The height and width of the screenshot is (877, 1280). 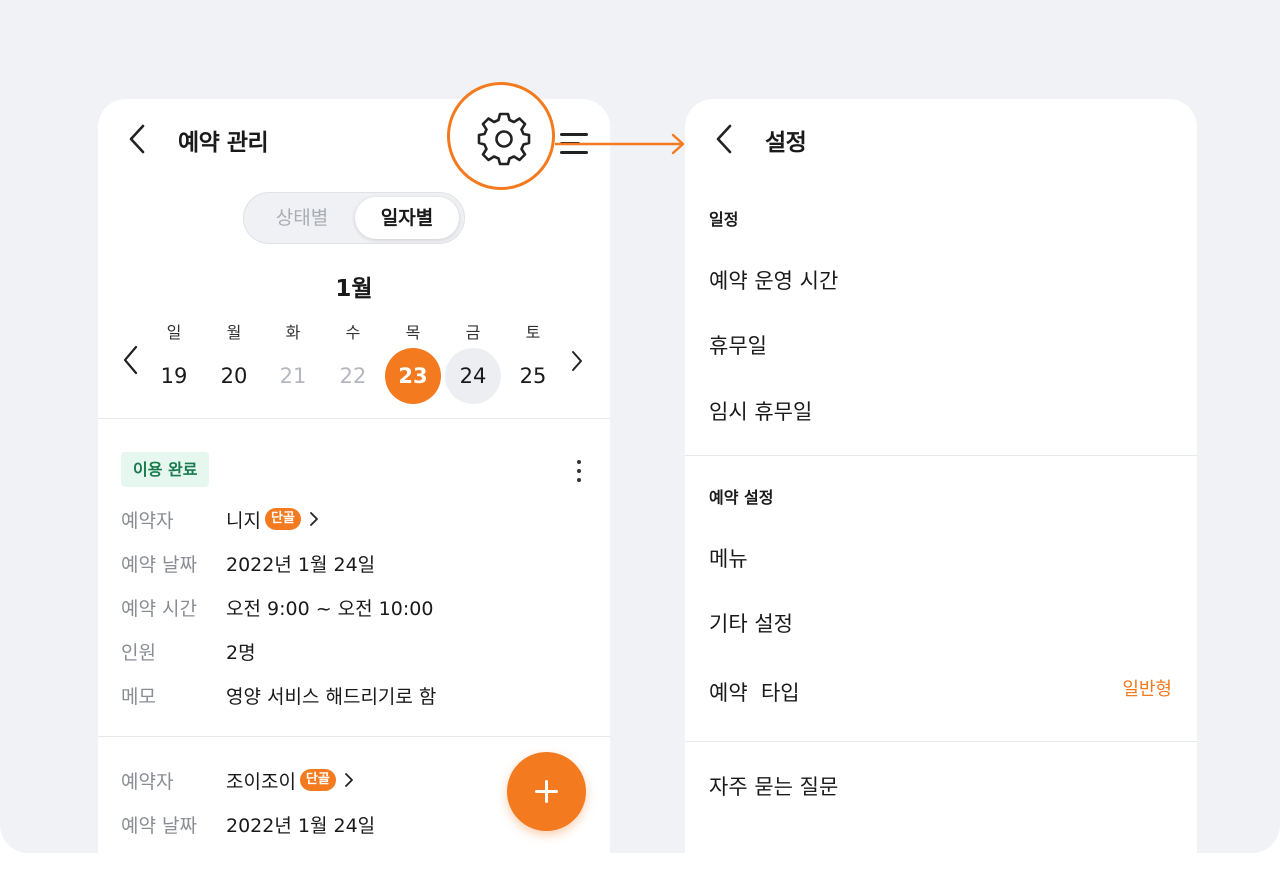 I want to click on setting-faq: 자주 묻는 질문, so click(x=941, y=785).